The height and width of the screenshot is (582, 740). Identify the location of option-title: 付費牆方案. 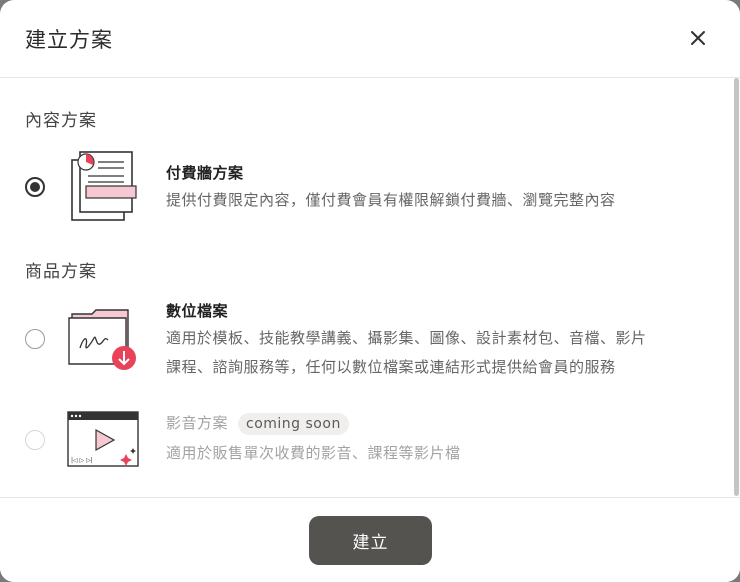
(205, 173).